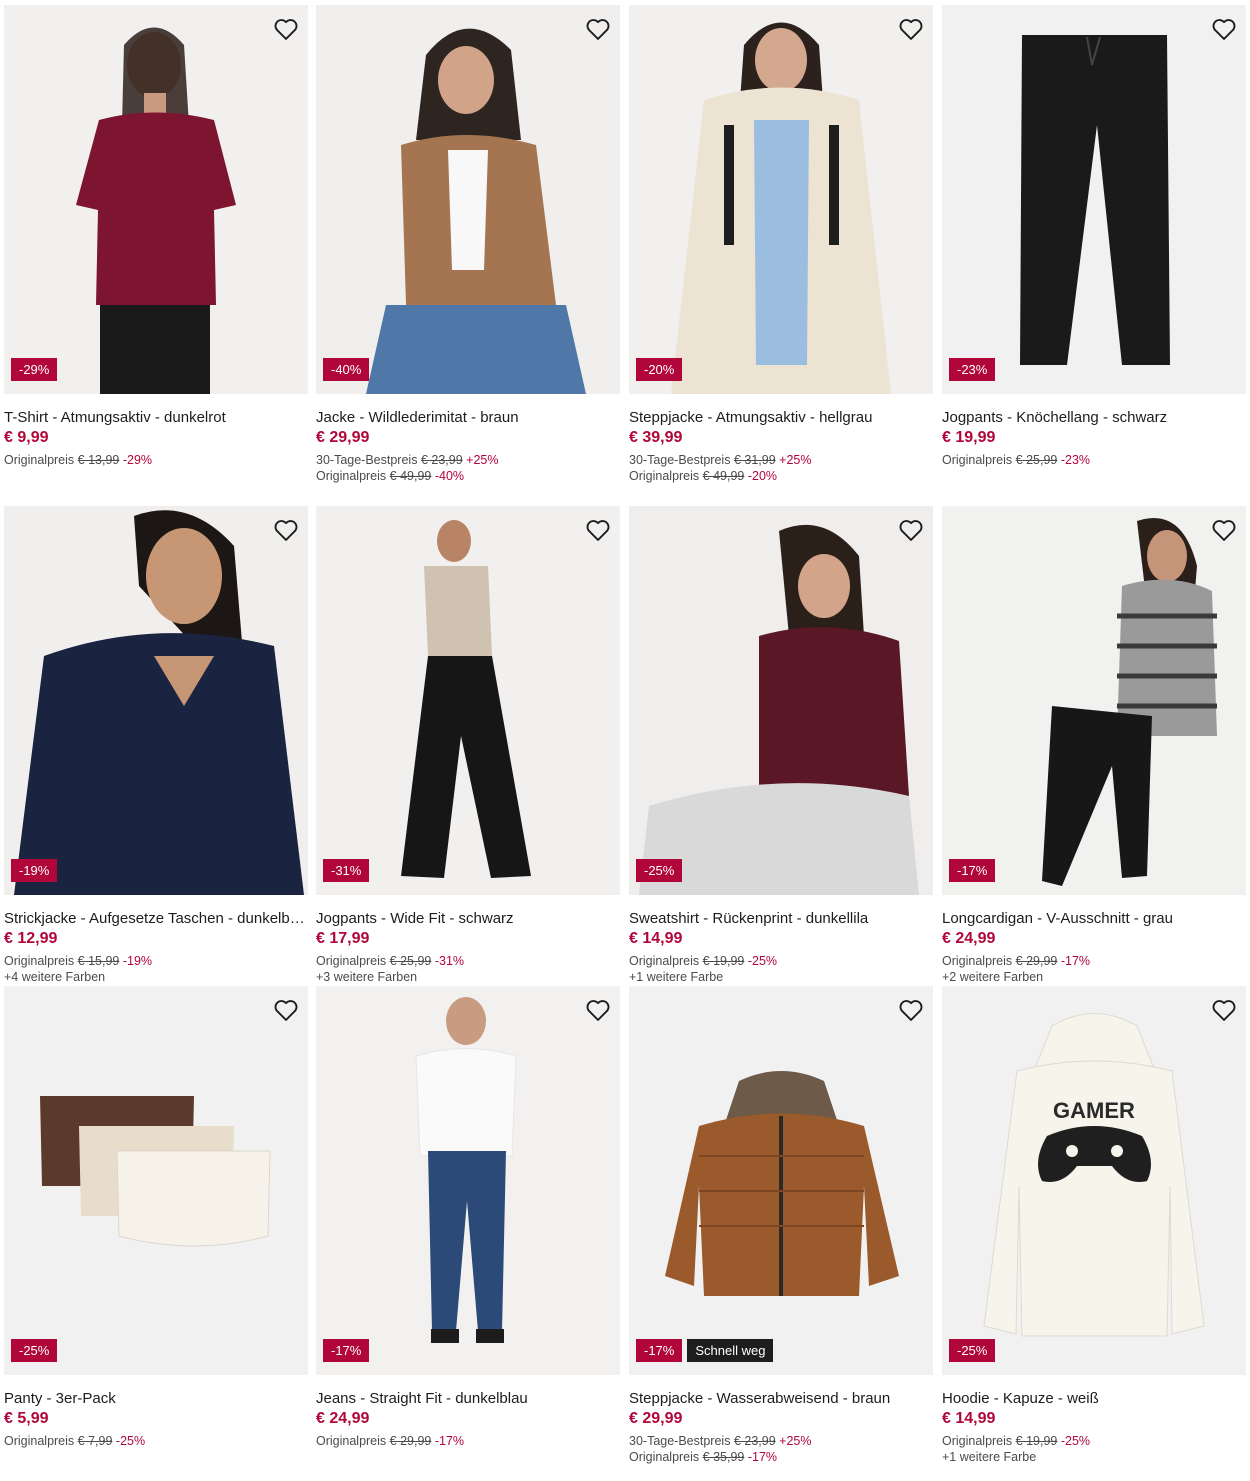 This screenshot has width=1250, height=1481. Describe the element at coordinates (659, 369) in the screenshot. I see `discount-badge: -20%` at that location.